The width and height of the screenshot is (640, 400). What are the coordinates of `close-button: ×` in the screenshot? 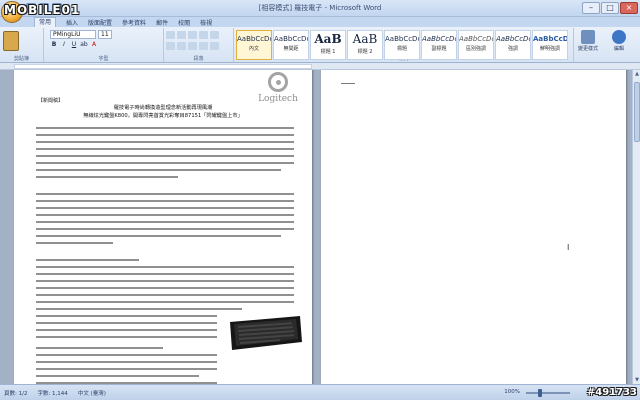 It's located at (629, 8).